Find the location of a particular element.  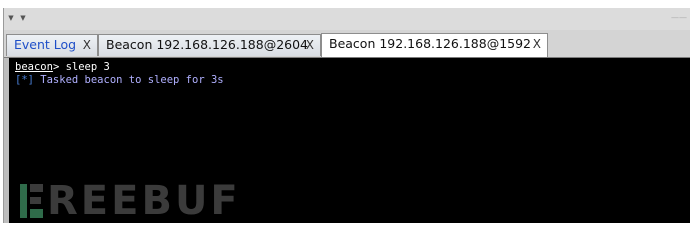

command-text: sleep 3 is located at coordinates (84, 67).